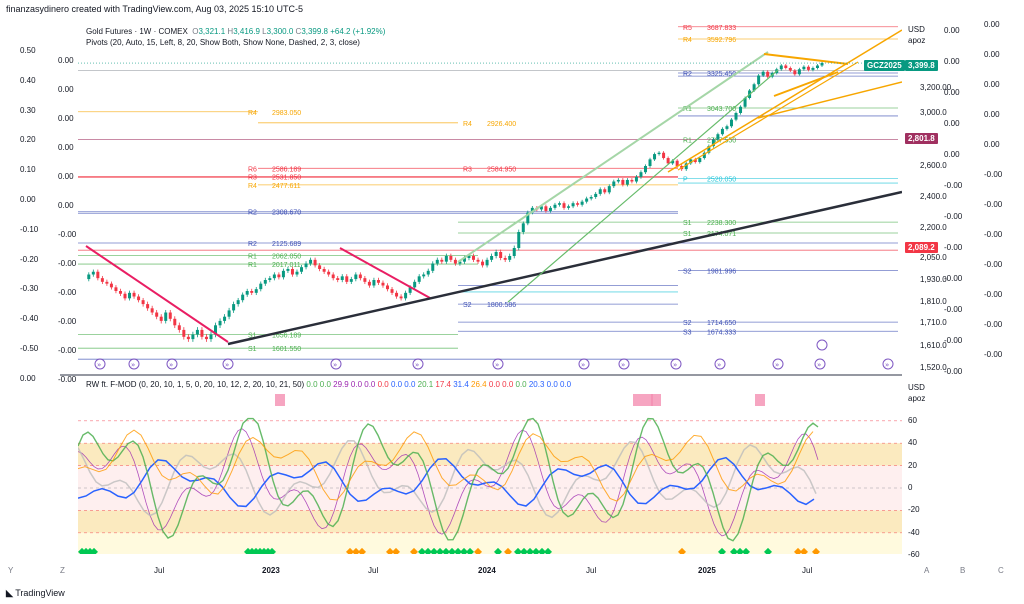  What do you see at coordinates (709, 179) in the screenshot?
I see `pivot-label: P 2520.050` at bounding box center [709, 179].